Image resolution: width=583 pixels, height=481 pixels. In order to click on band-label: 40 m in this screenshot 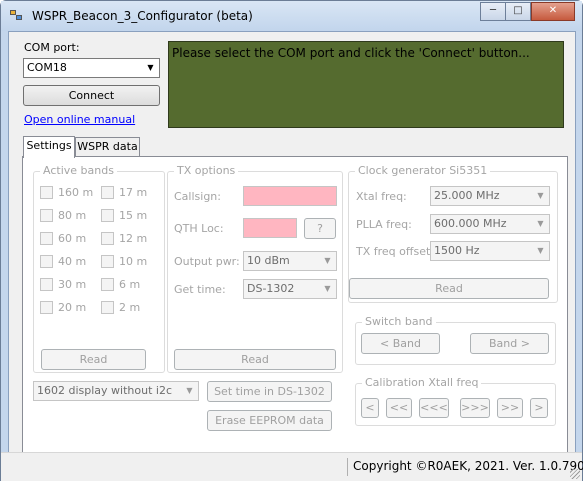, I will do `click(72, 261)`.